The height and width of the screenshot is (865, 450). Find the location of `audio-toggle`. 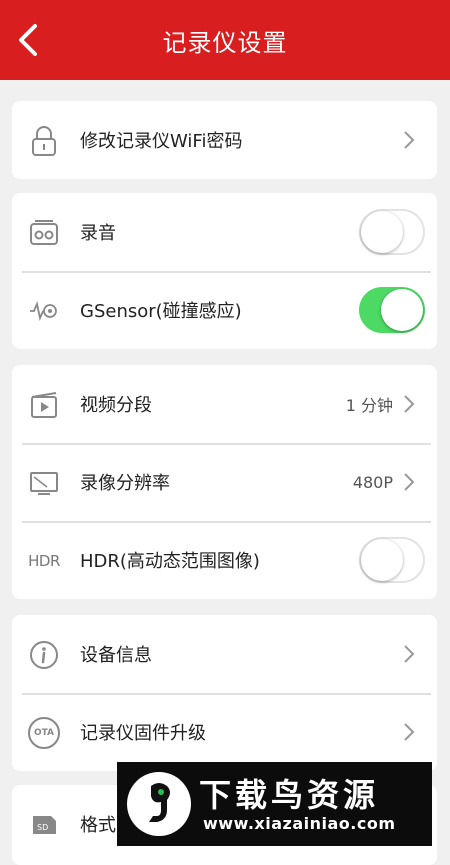

audio-toggle is located at coordinates (392, 232).